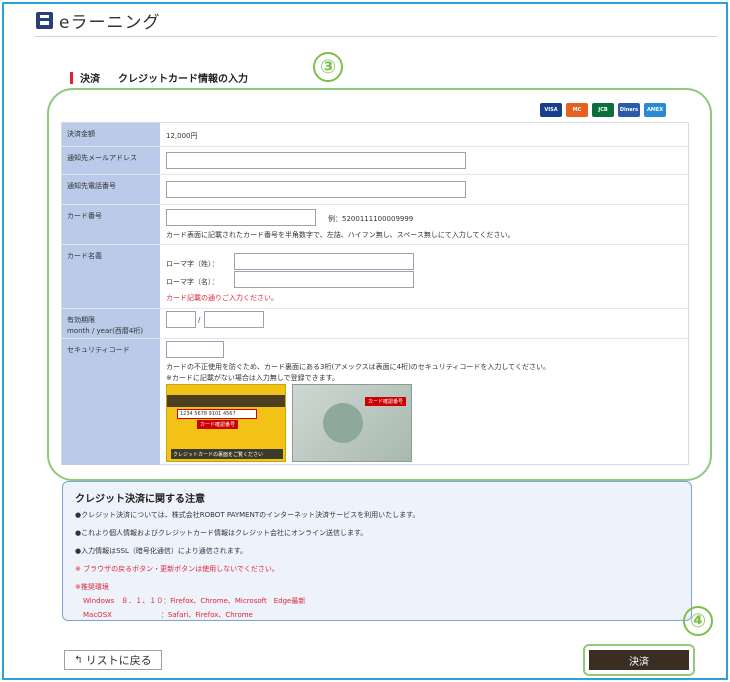  Describe the element at coordinates (111, 402) in the screenshot. I see `security-code-label: セキュリティコード` at that location.